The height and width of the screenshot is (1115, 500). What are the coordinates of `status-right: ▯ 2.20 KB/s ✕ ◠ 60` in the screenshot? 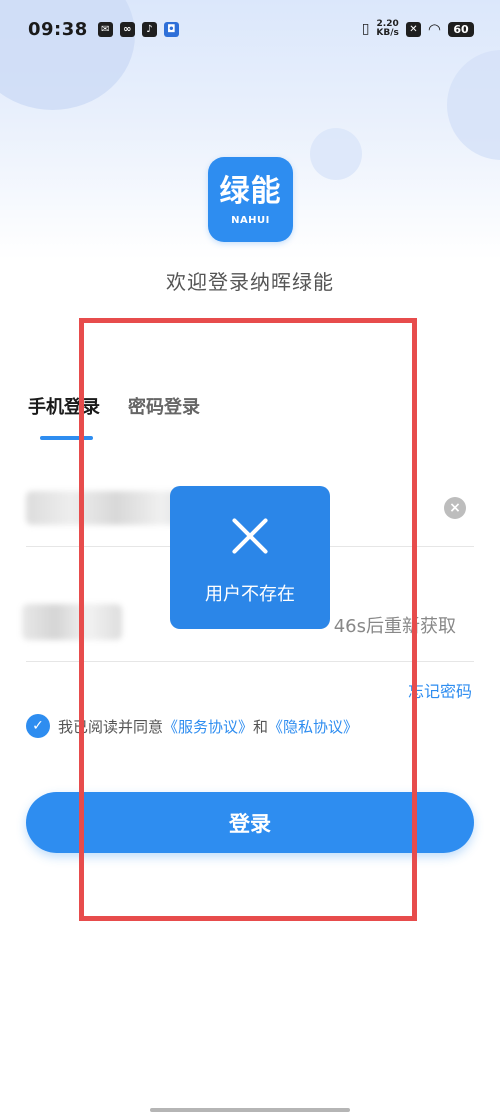 It's located at (418, 29).